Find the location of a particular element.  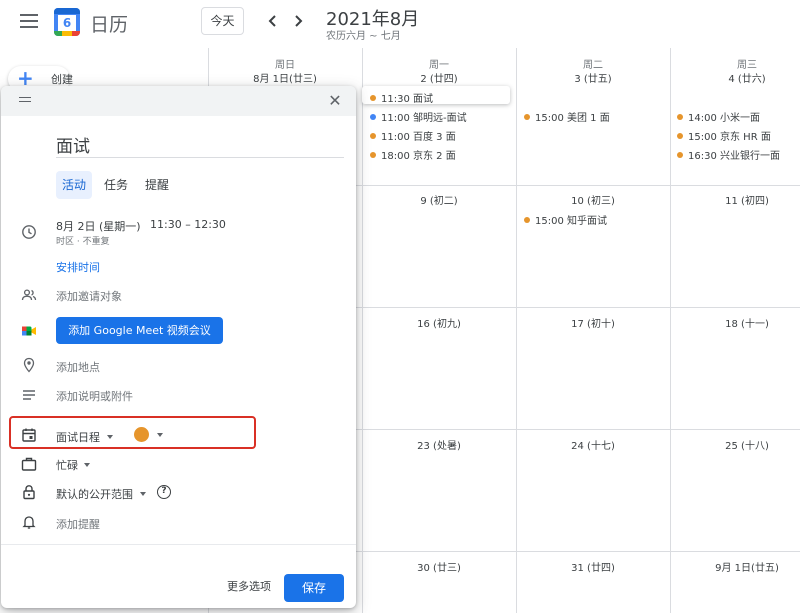

event-label: 14:00 小米一面 is located at coordinates (724, 118).